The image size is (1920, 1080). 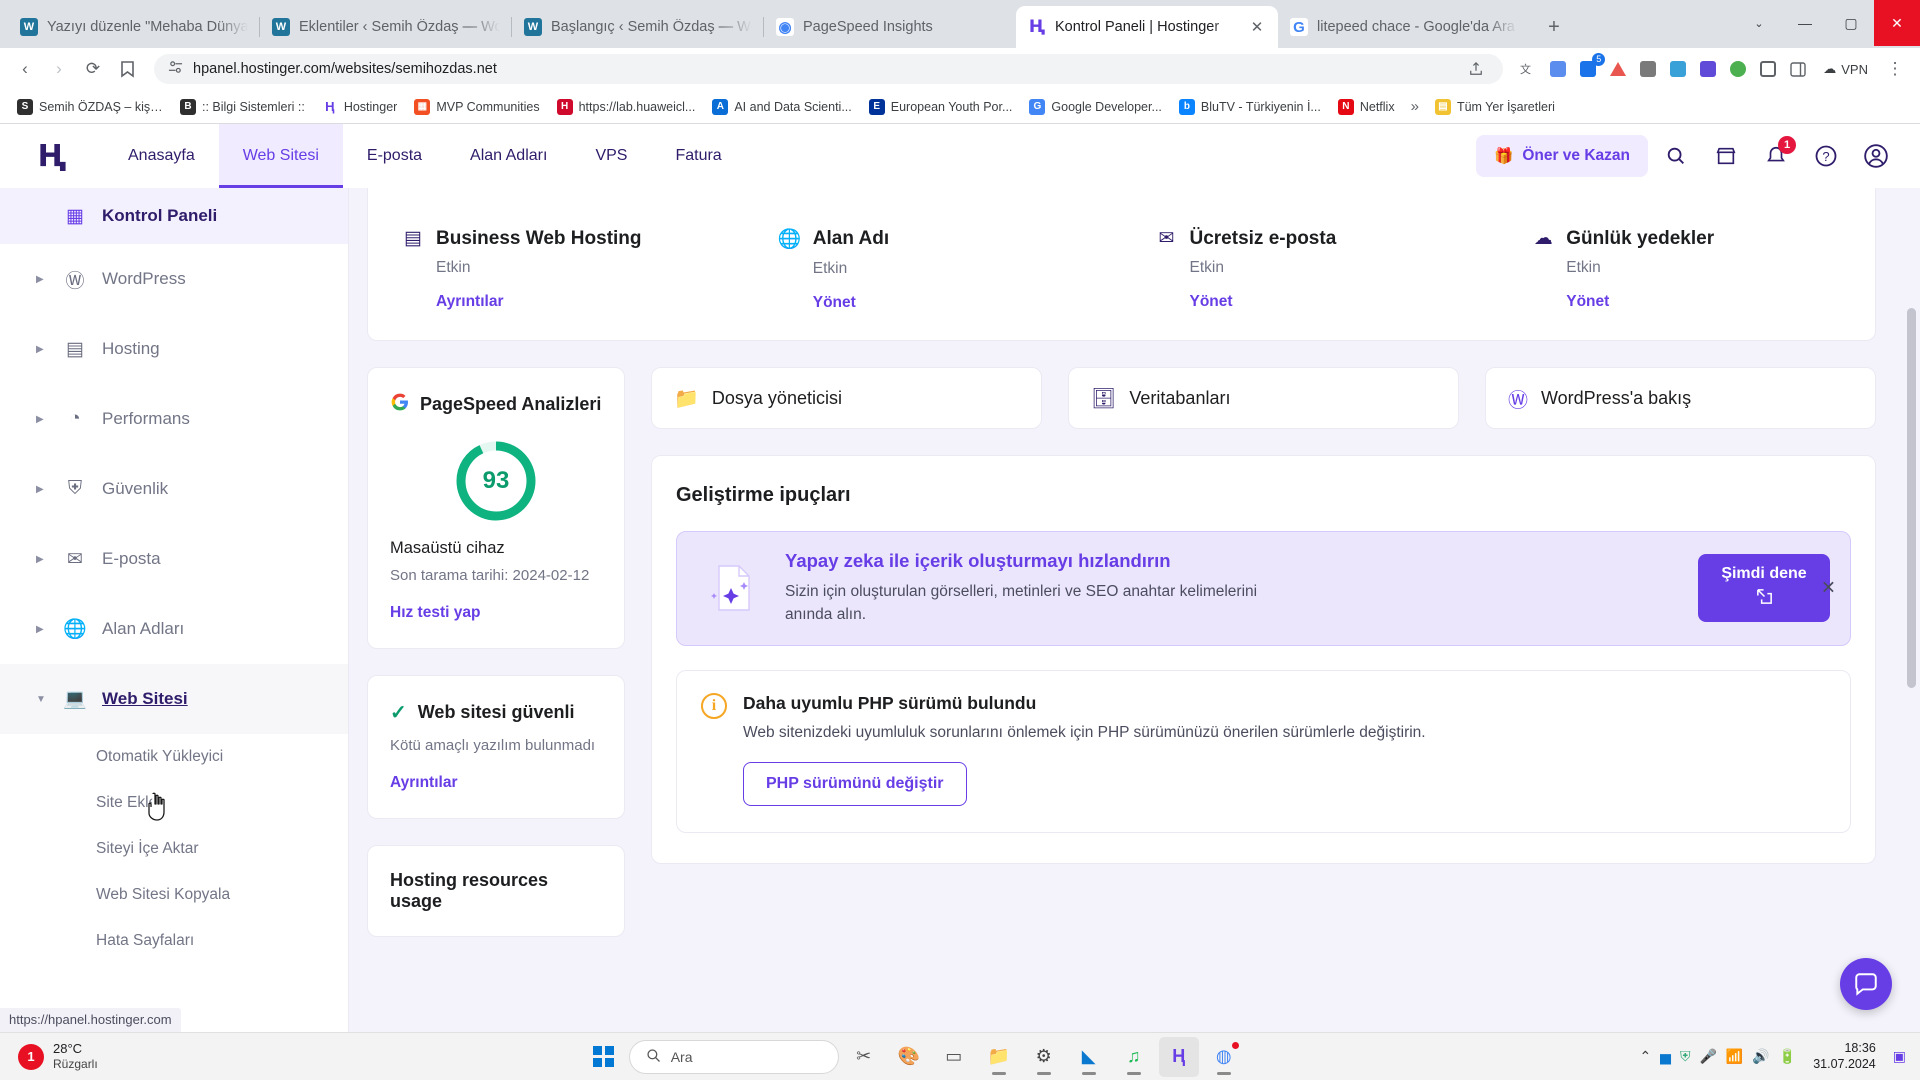 I want to click on sidebar-item-hosting: ▶ ▤ Hosting, so click(x=174, y=349).